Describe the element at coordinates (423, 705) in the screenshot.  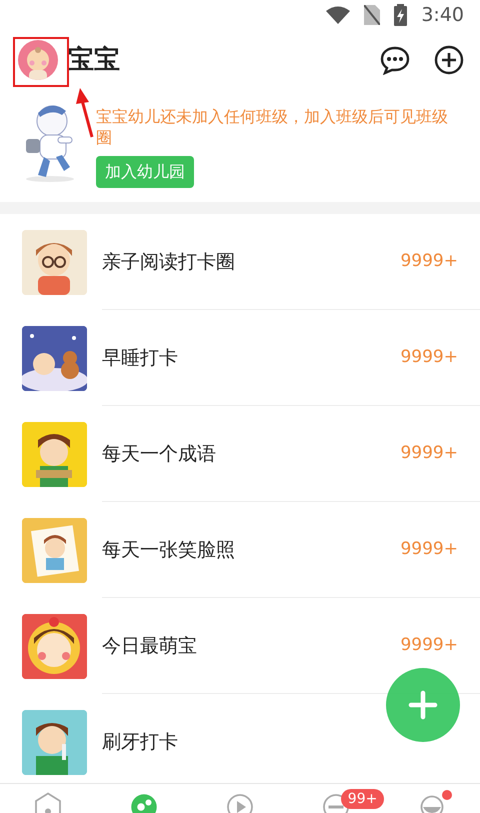
I see `plus-icon` at that location.